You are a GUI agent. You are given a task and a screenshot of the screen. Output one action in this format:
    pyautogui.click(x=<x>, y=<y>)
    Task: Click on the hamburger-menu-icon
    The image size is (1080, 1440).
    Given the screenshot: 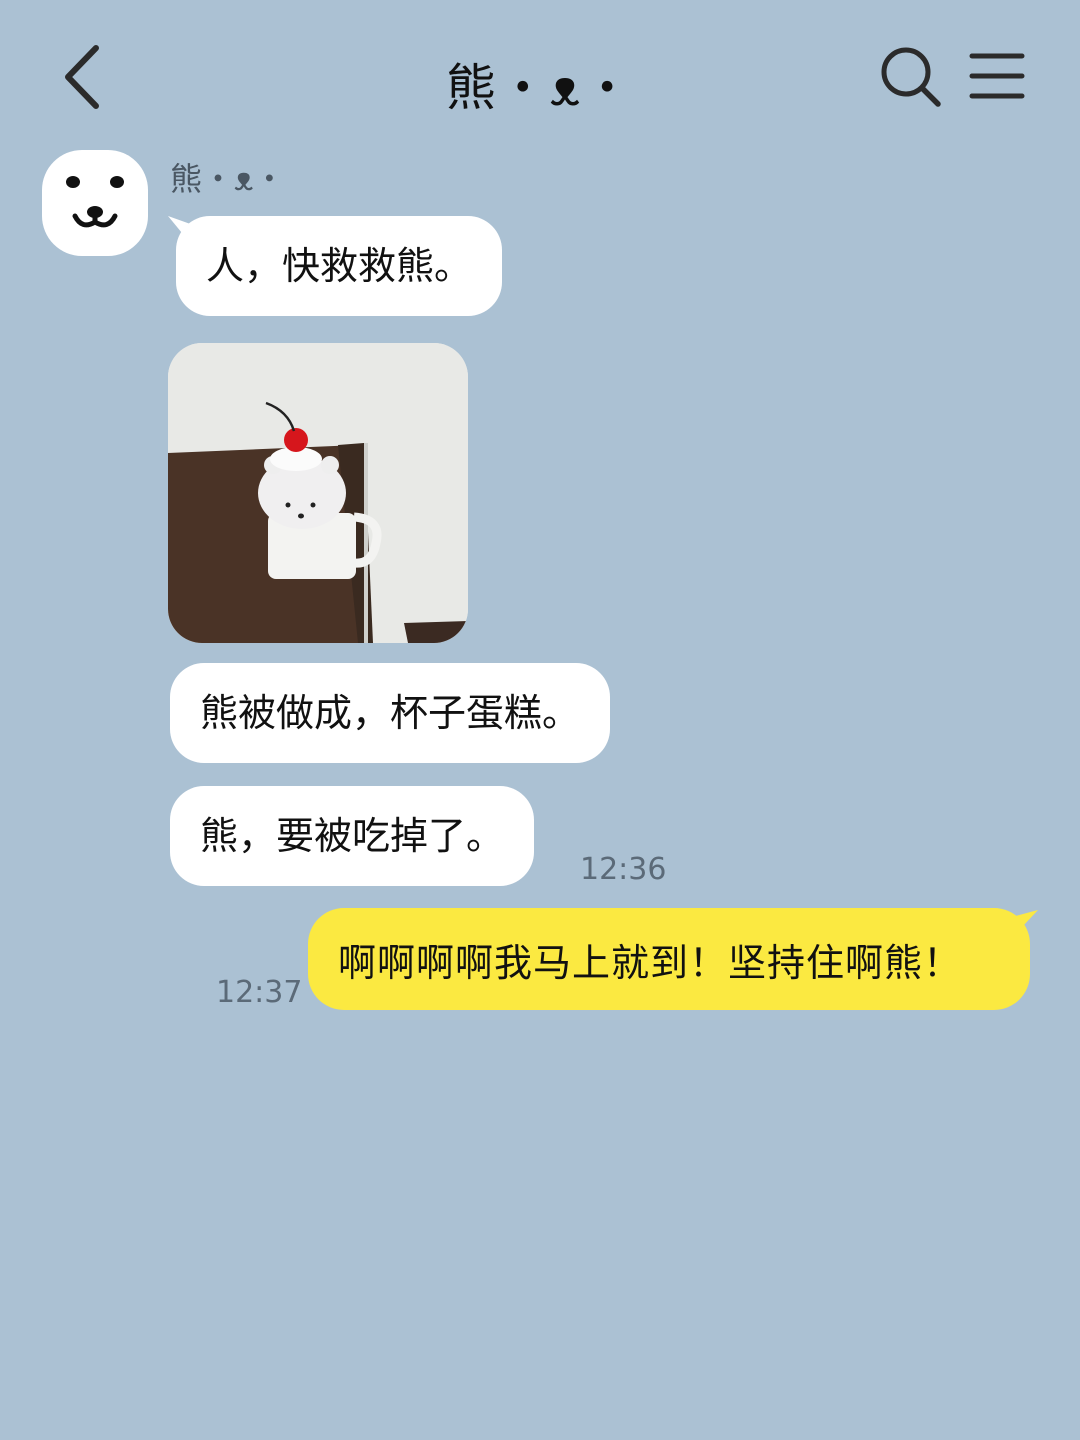 What is the action you would take?
    pyautogui.click(x=997, y=76)
    